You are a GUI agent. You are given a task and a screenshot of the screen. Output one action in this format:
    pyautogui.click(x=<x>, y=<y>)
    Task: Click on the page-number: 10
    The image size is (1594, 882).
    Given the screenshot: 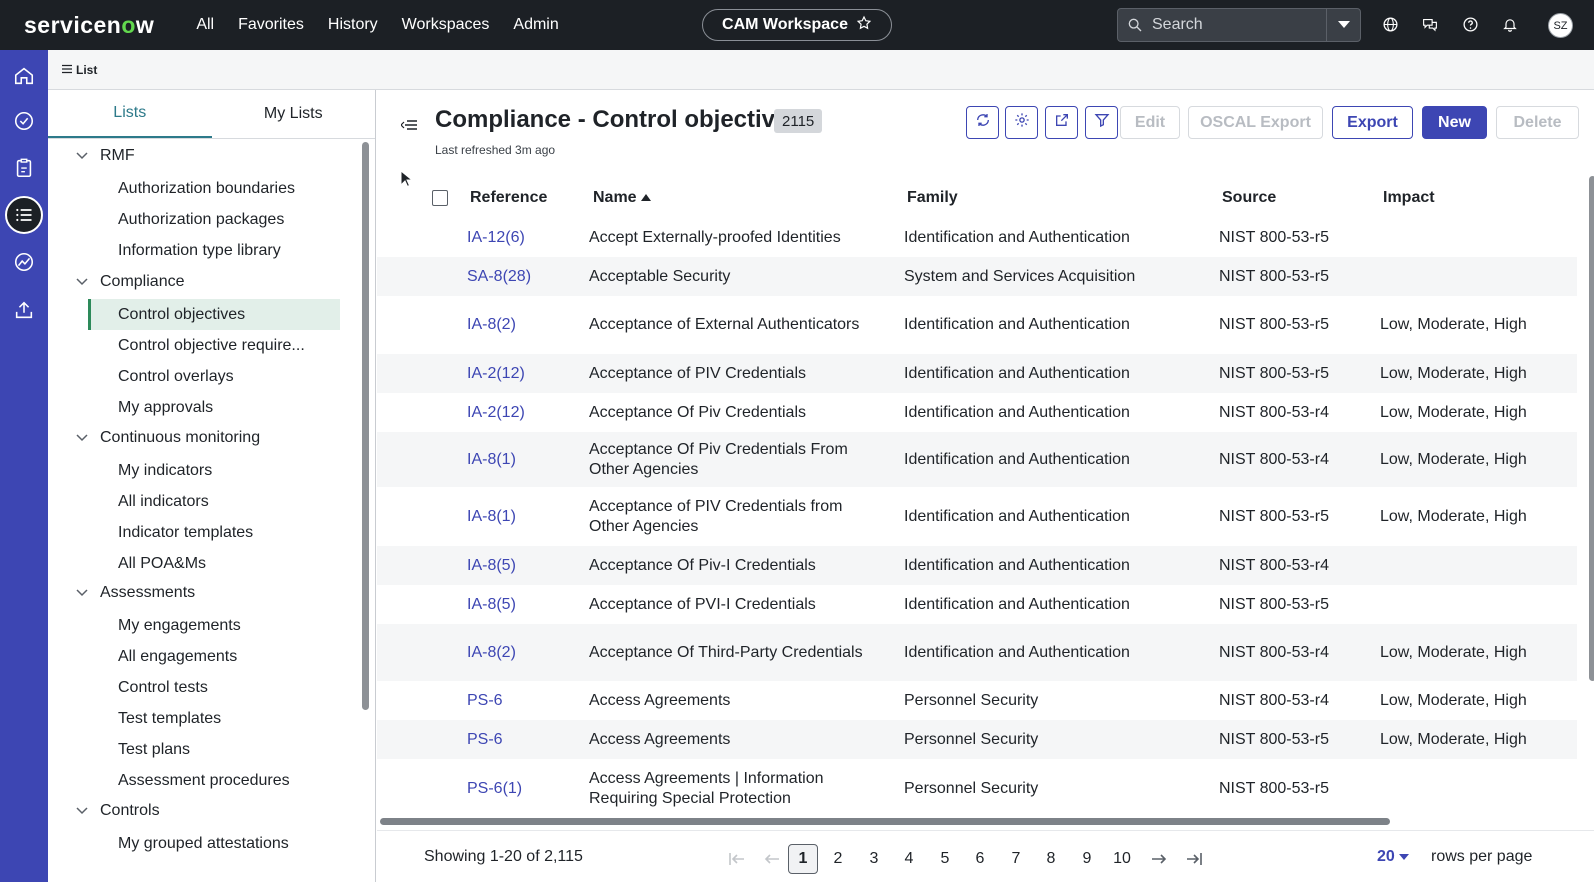 What is the action you would take?
    pyautogui.click(x=1122, y=859)
    